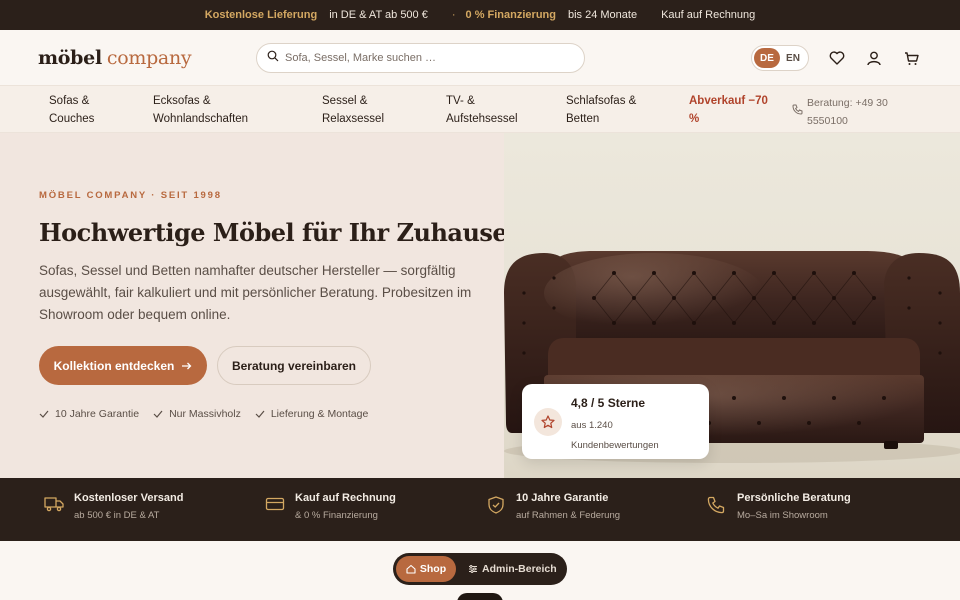  What do you see at coordinates (473, 569) in the screenshot?
I see `sliders-icon` at bounding box center [473, 569].